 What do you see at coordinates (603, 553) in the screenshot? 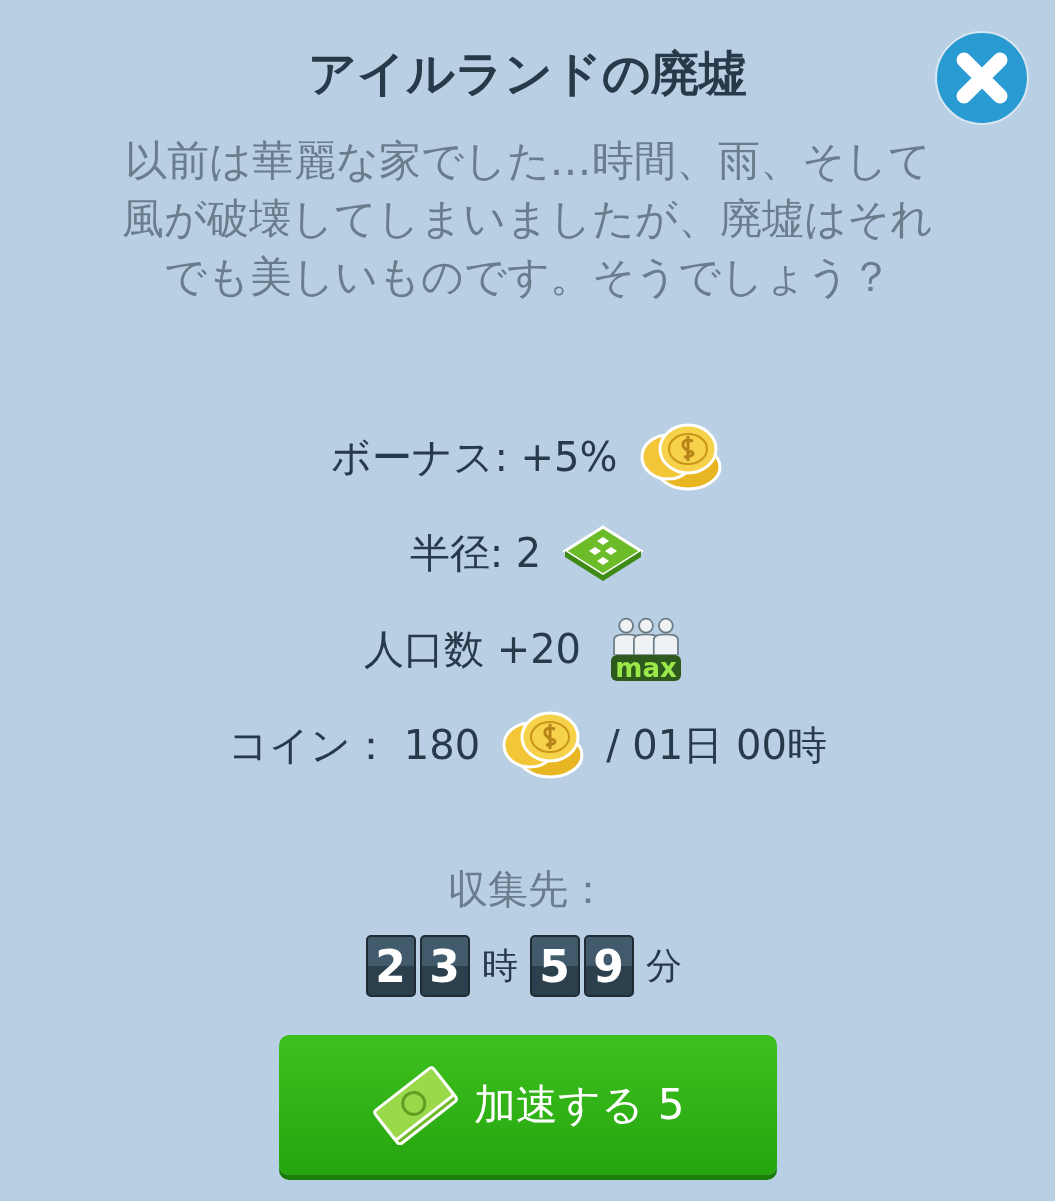
I see `grid-tile-icon` at bounding box center [603, 553].